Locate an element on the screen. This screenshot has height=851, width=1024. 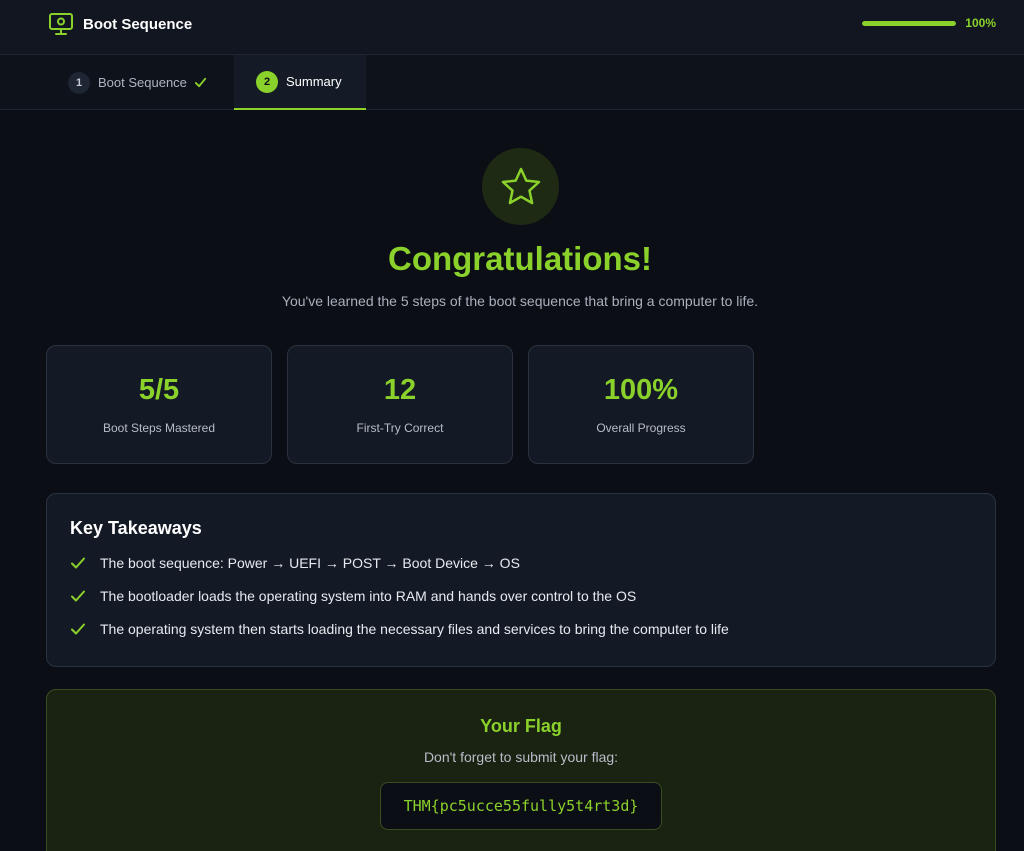
stat-card-steps: 5/5 Boot Steps Mastered is located at coordinates (159, 404).